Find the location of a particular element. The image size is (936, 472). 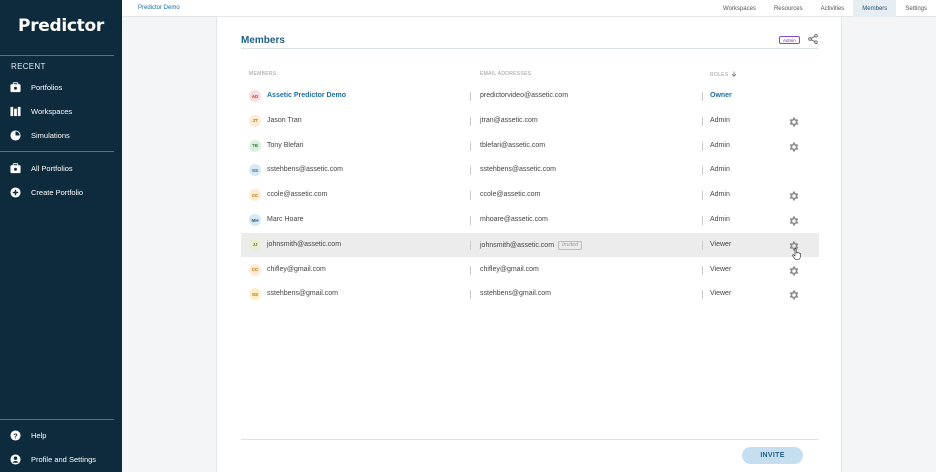

member-email-text: johnsmith@assetic.com is located at coordinates (517, 245).